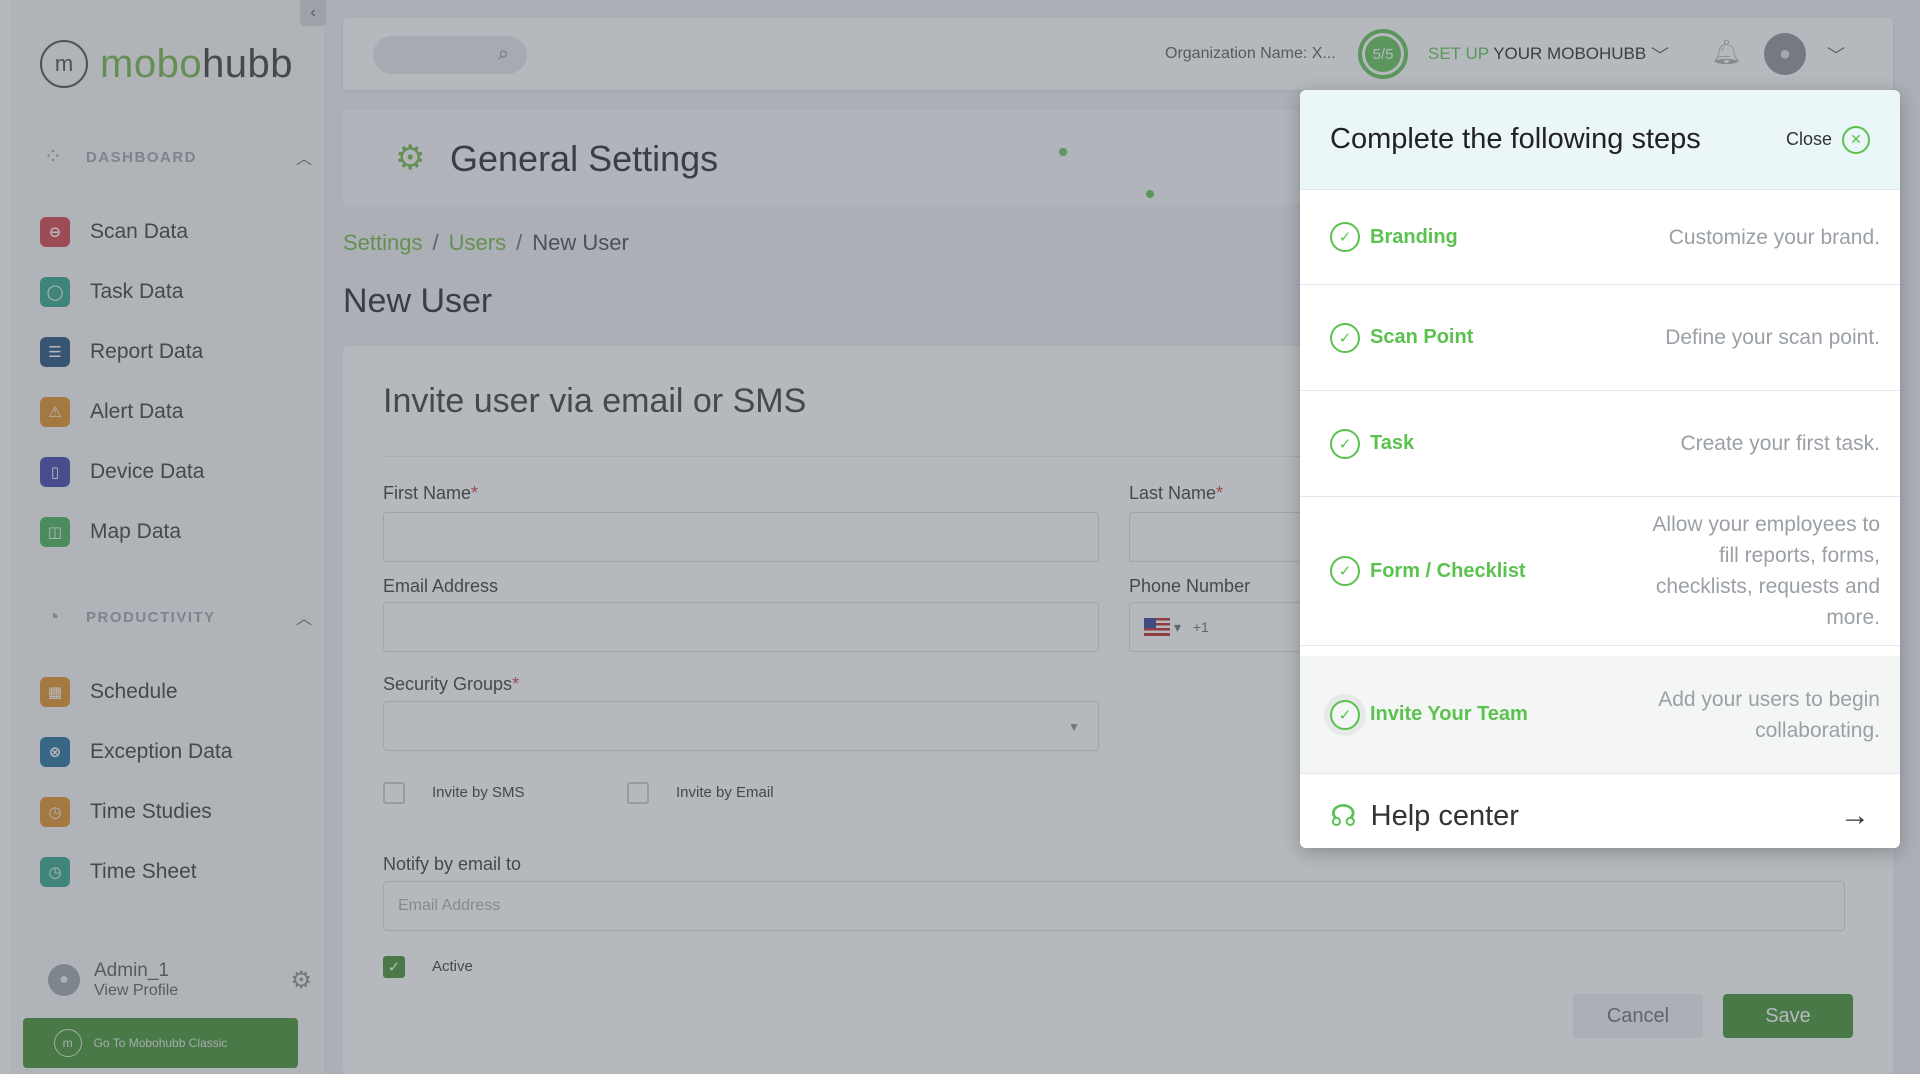  I want to click on step-name: Form / Checklist, so click(1448, 570).